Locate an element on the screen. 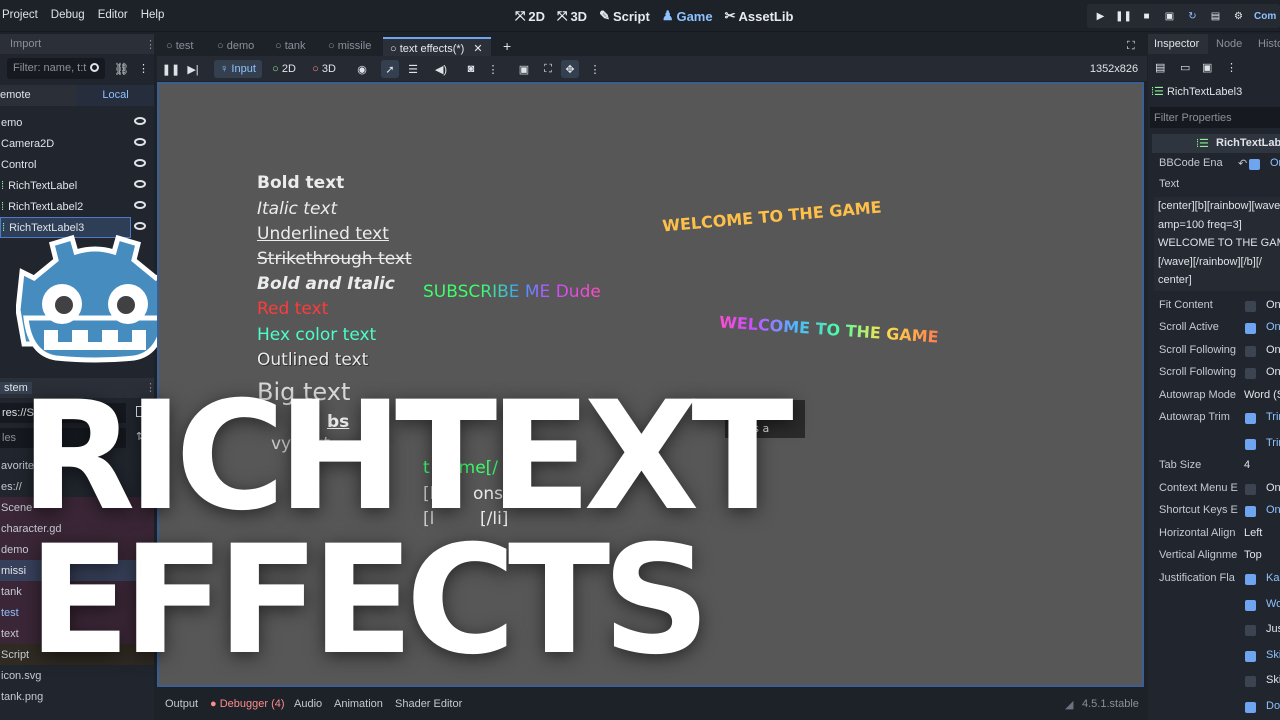  property-value: Left is located at coordinates (1253, 533).